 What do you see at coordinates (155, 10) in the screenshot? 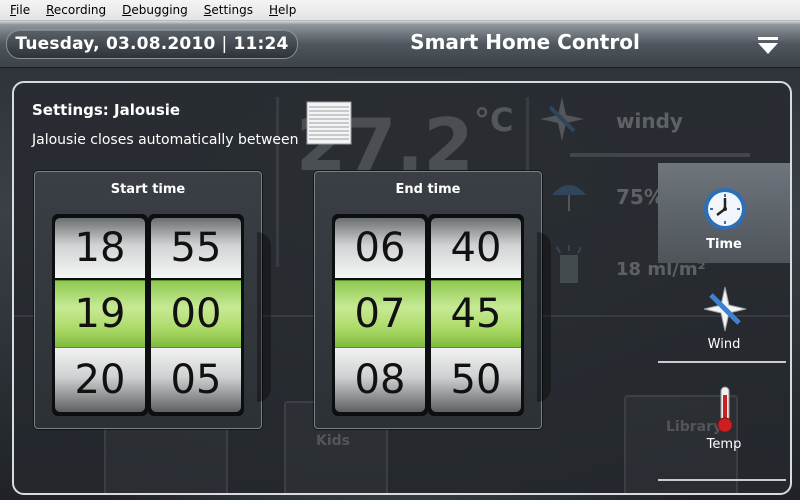
I see `menu-debugging: Debugging` at bounding box center [155, 10].